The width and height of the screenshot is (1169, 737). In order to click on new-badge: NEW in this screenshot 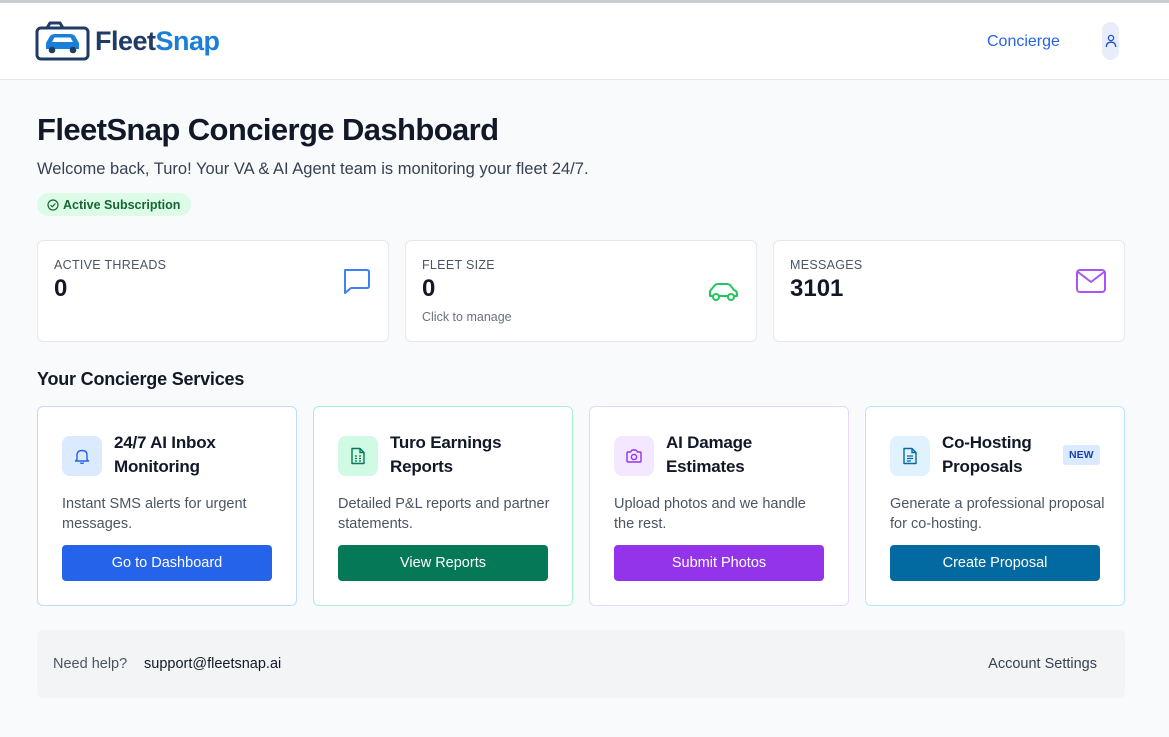, I will do `click(1081, 455)`.